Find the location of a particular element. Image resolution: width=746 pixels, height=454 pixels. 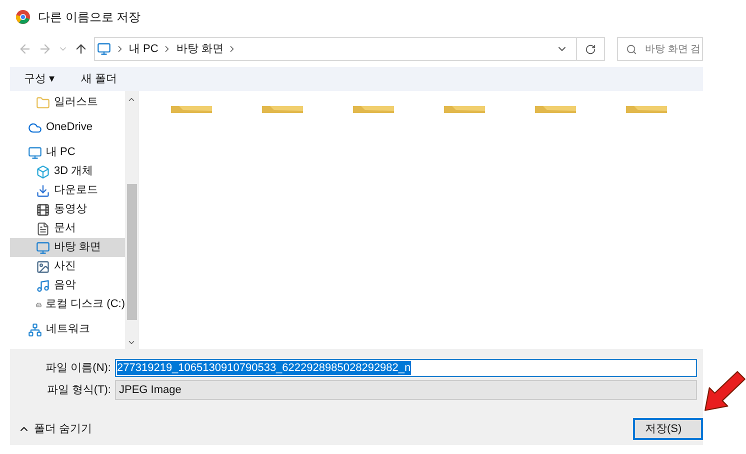

download-icon is located at coordinates (43, 191).